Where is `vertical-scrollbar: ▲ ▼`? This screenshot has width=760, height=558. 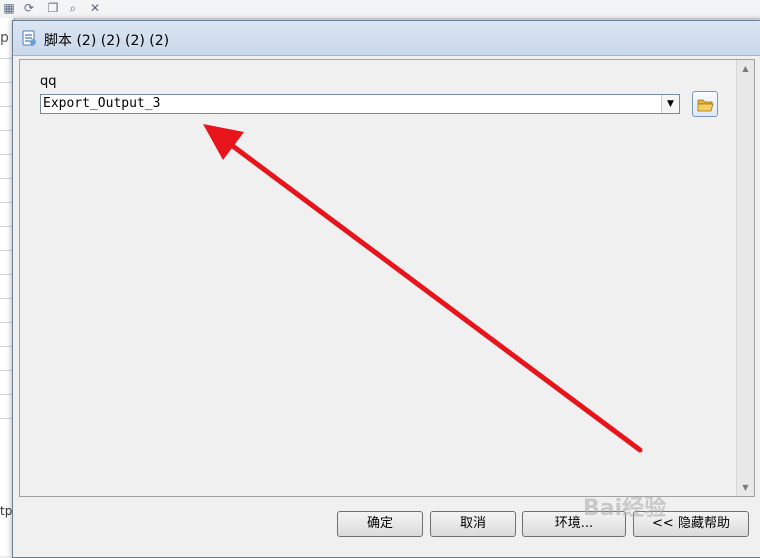 vertical-scrollbar: ▲ ▼ is located at coordinates (745, 278).